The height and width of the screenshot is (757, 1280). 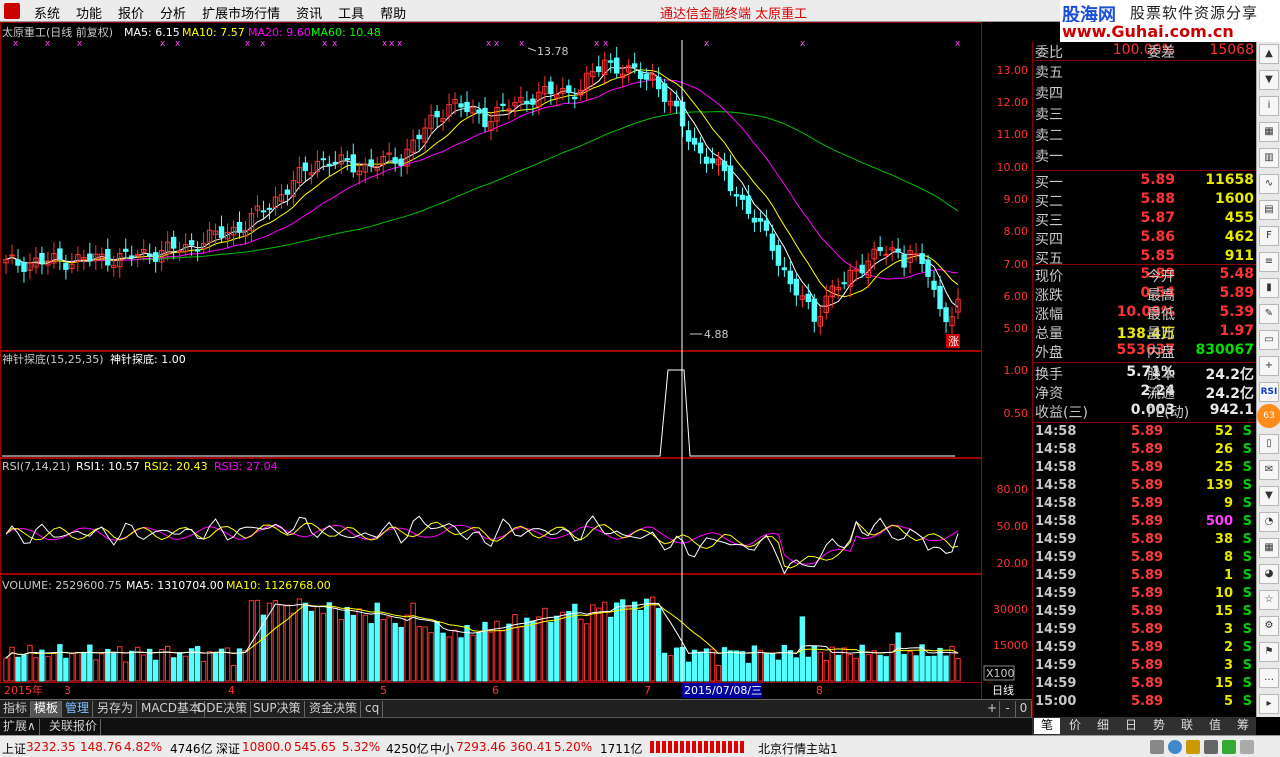 What do you see at coordinates (1229, 747) in the screenshot?
I see `chat-icon` at bounding box center [1229, 747].